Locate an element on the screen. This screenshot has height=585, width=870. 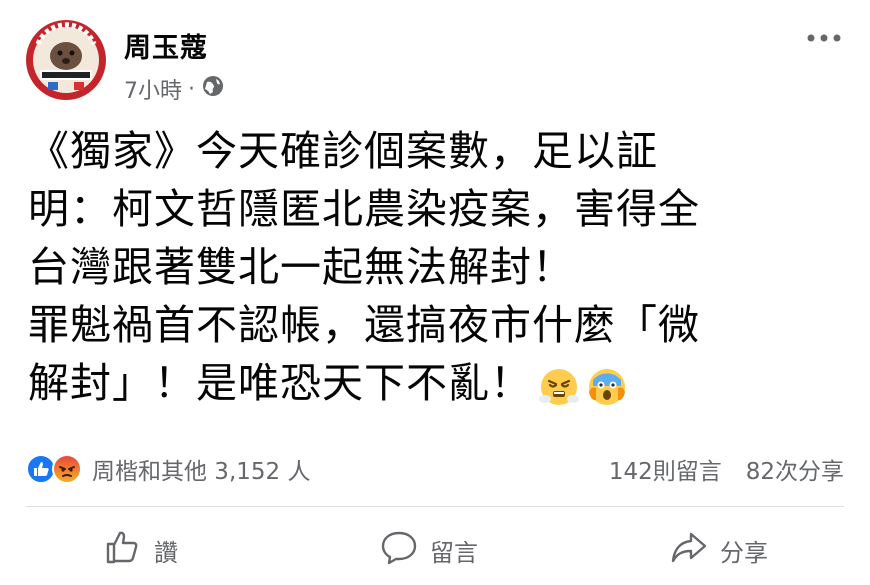
reactions-summary: 周楷和其他 3,152 人 is located at coordinates (168, 469).